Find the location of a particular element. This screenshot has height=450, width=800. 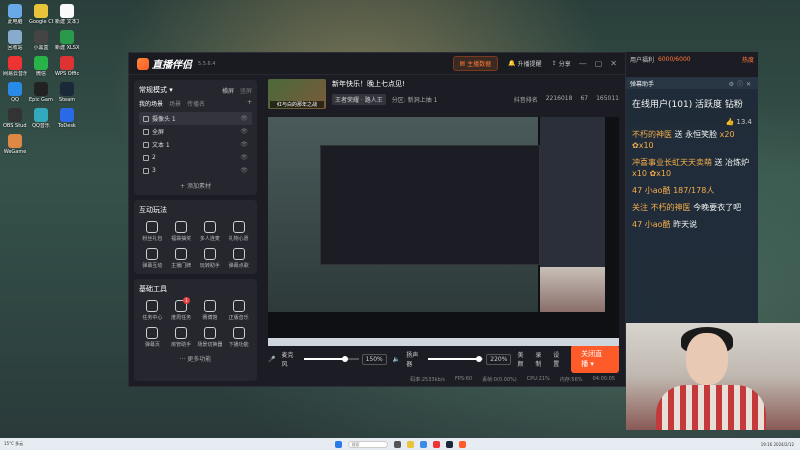

streamer-data-button: ▤ 主播数据 is located at coordinates (475, 63).